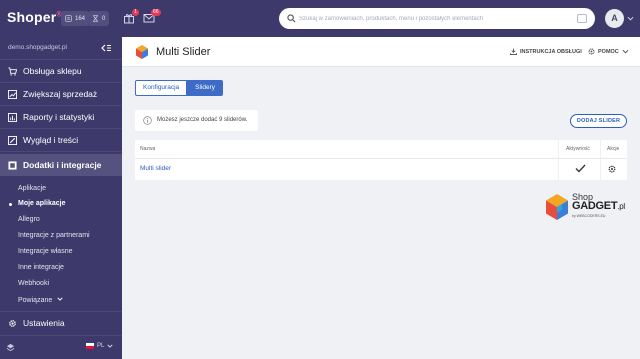 Image resolution: width=640 pixels, height=359 pixels. I want to click on sidebar-item-store-service: Obsługa sklepu, so click(61, 71).